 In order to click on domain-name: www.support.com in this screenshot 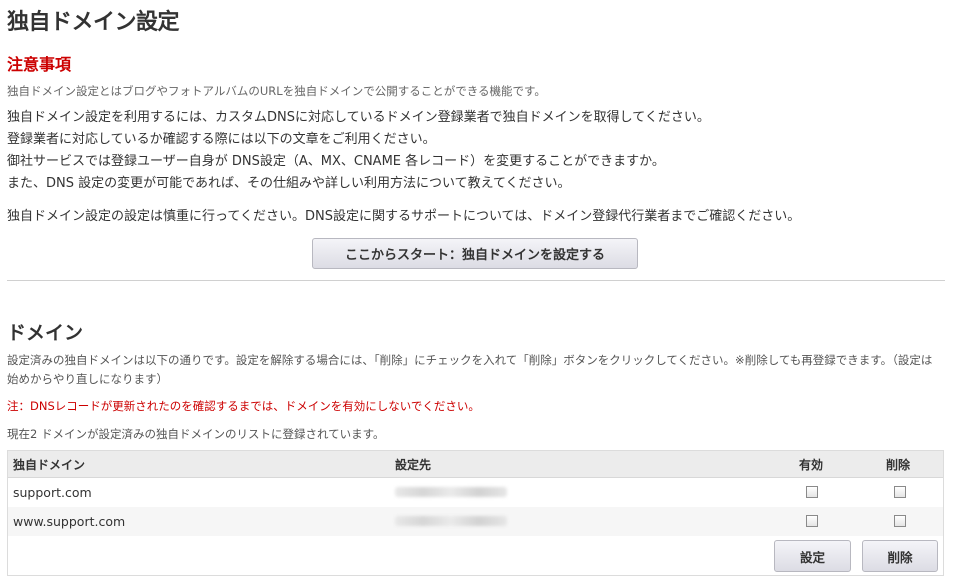, I will do `click(69, 521)`.